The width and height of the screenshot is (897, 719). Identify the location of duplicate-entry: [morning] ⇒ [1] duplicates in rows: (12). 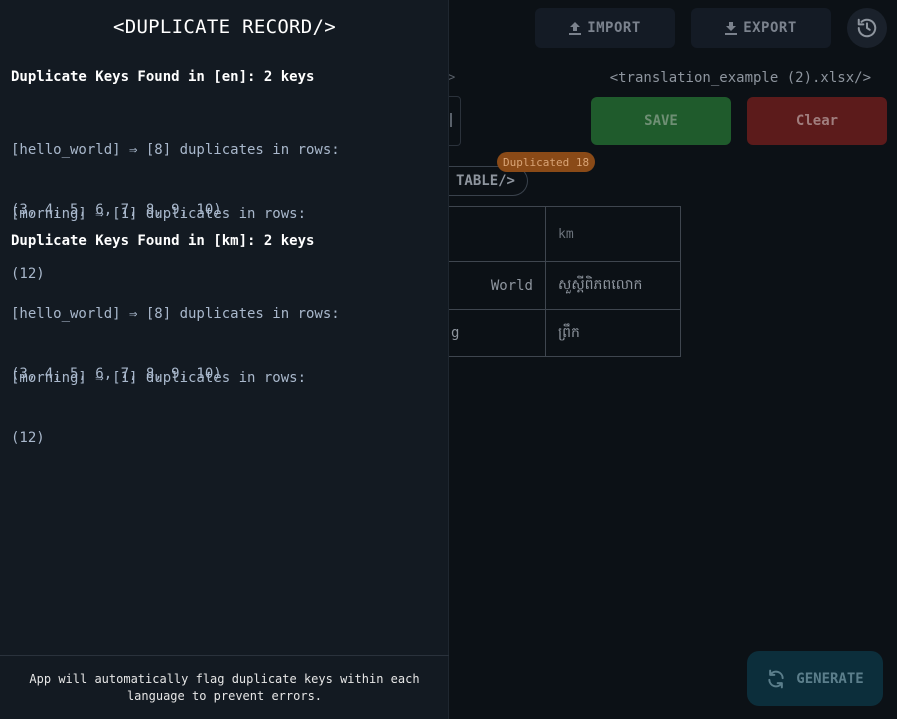
(158, 408).